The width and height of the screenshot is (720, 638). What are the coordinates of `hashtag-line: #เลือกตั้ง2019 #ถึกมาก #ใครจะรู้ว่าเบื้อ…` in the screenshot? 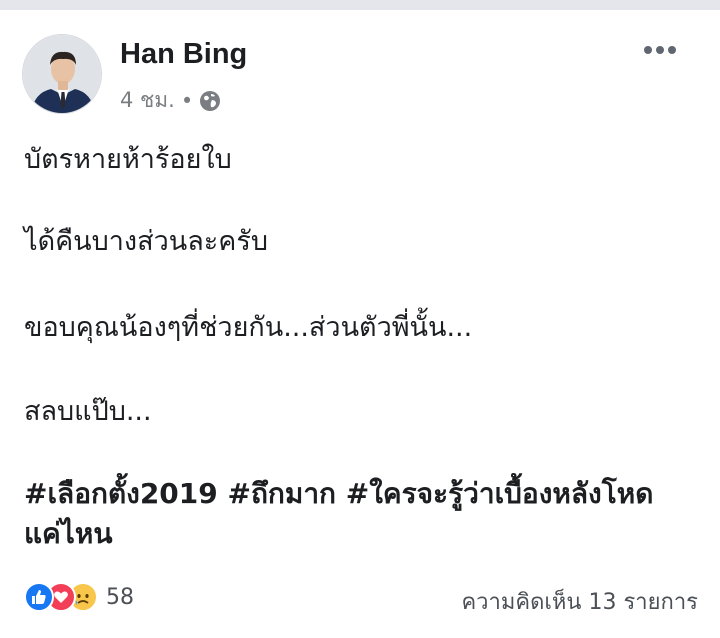 It's located at (354, 514).